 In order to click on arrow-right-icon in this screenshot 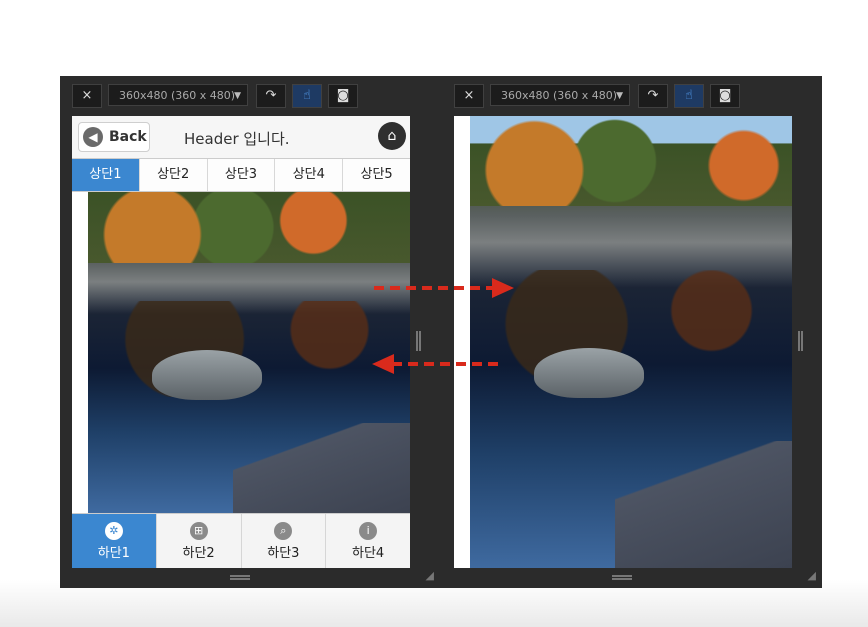, I will do `click(444, 288)`.